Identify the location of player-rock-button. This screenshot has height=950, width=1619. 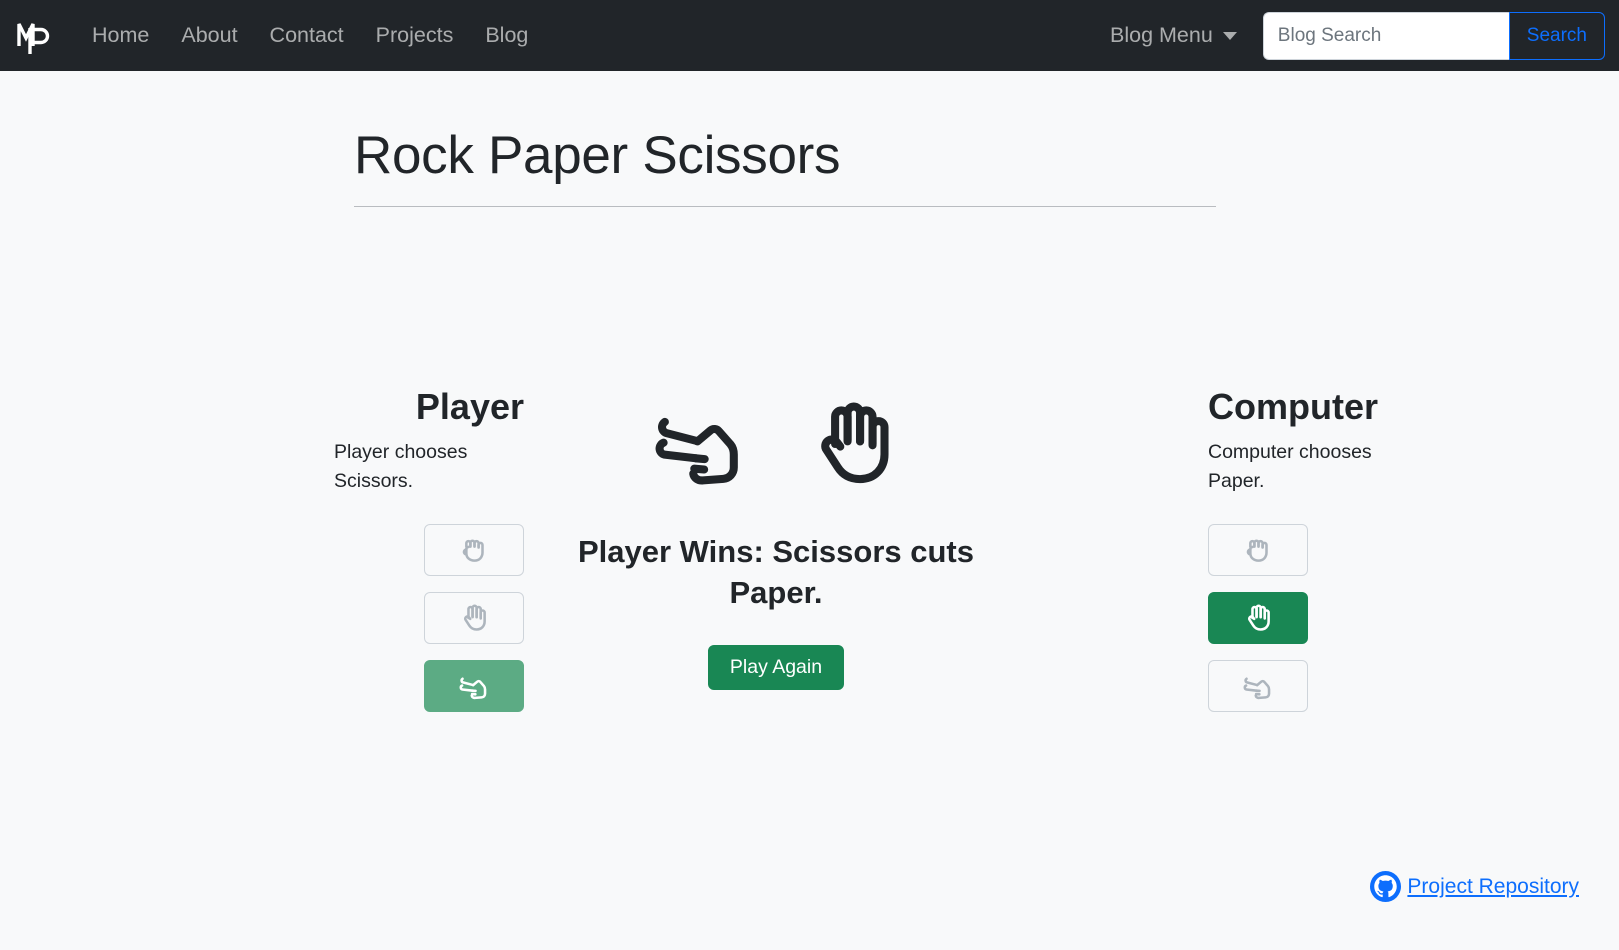
(474, 549).